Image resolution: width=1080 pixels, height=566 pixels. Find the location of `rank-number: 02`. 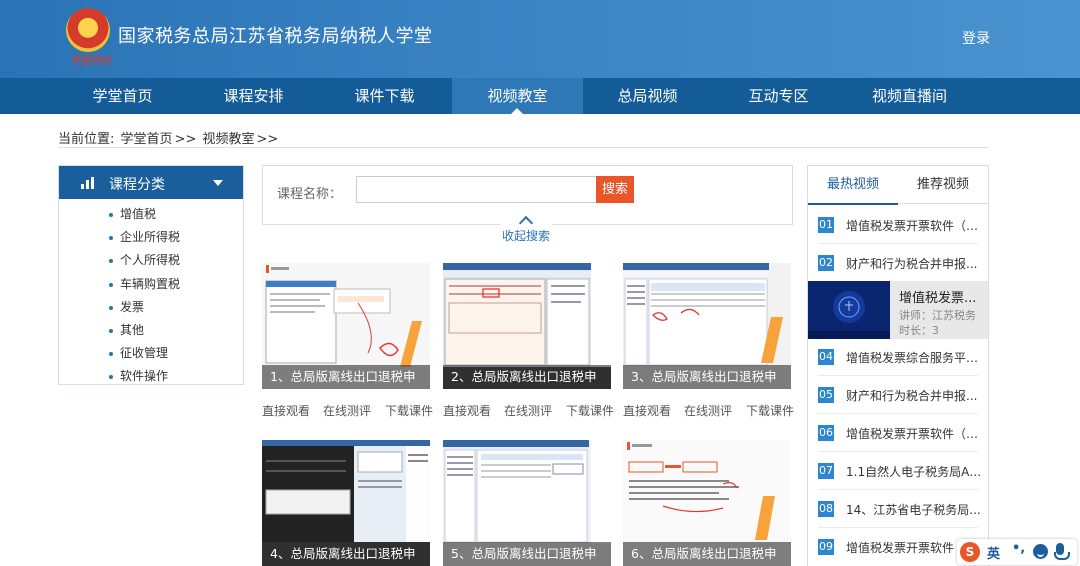

rank-number: 02 is located at coordinates (826, 263).